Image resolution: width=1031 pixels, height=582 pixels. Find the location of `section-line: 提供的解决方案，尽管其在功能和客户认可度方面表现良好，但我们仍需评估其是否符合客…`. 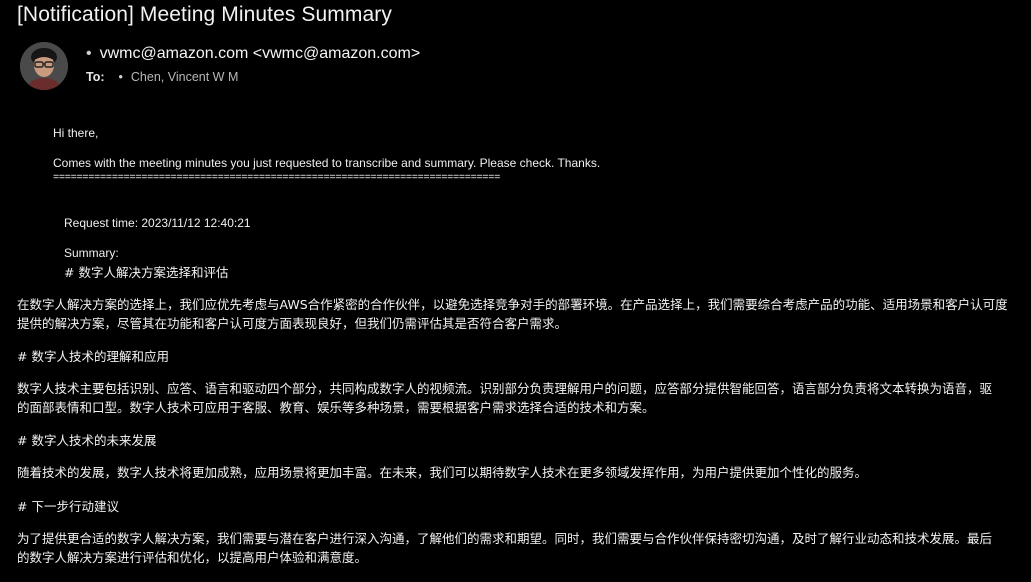

section-line: 提供的解决方案，尽管其在功能和客户认可度方面表现良好，但我们仍需评估其是否符合客… is located at coordinates (292, 323).